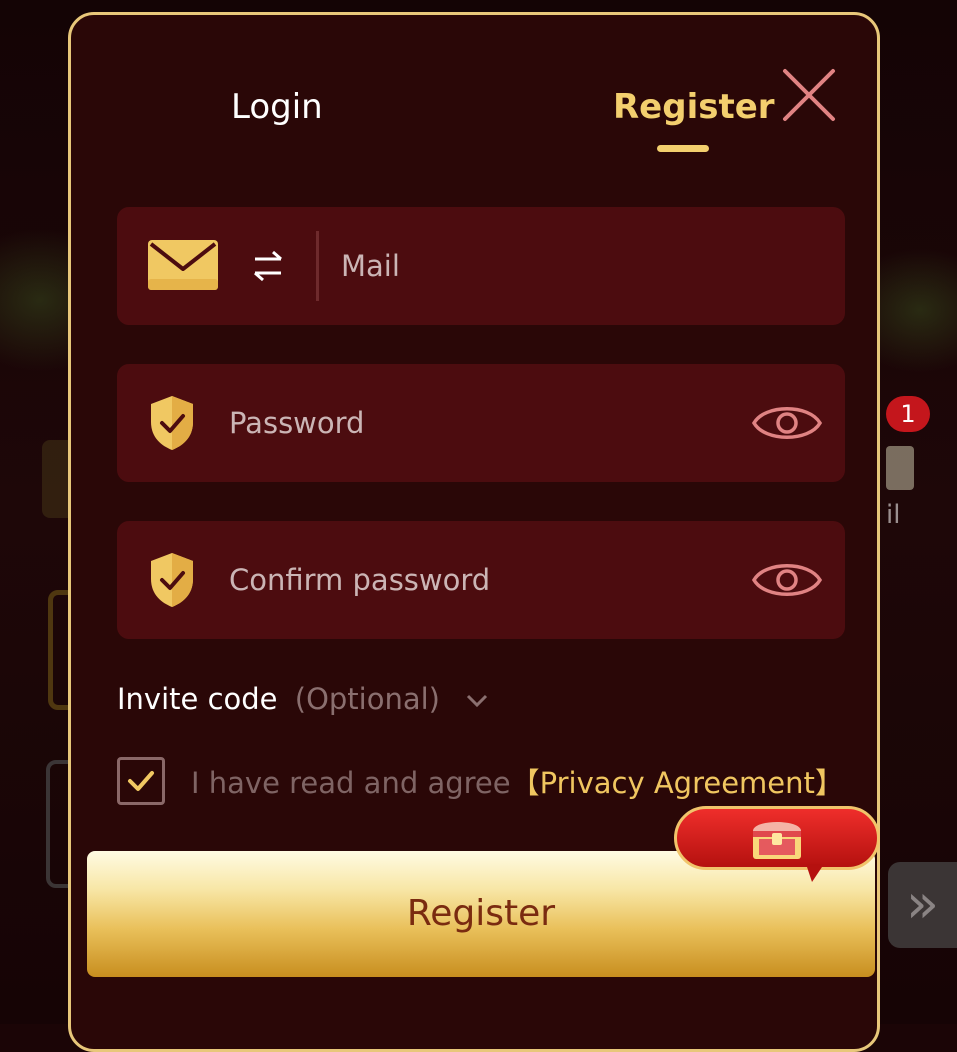 This screenshot has width=957, height=1052. I want to click on password-input, so click(479, 423).